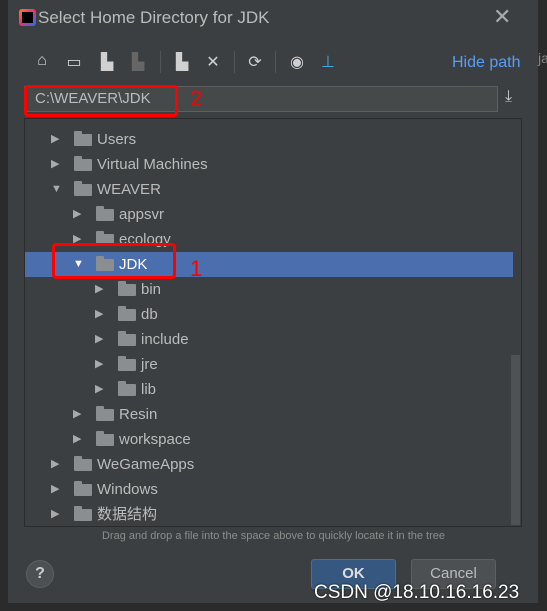  Describe the element at coordinates (269, 139) in the screenshot. I see `tree-row: ▶ Users` at that location.